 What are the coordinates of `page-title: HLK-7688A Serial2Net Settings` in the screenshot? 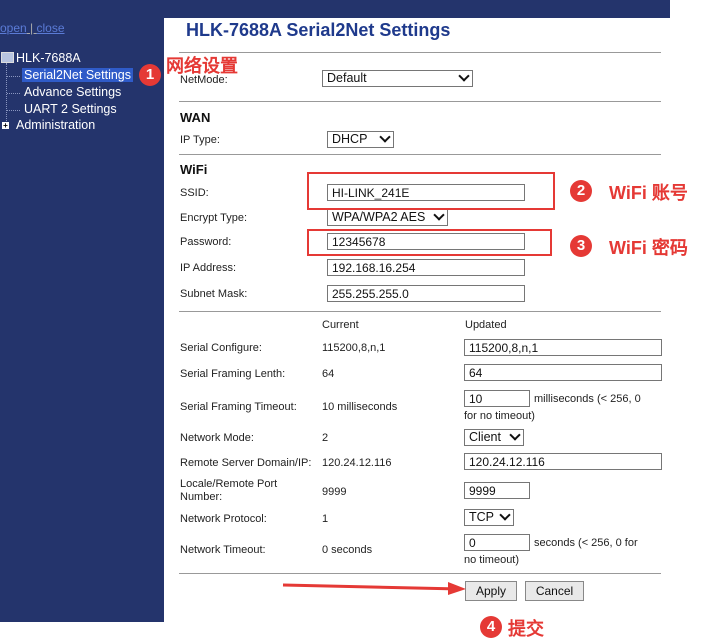 It's located at (318, 30).